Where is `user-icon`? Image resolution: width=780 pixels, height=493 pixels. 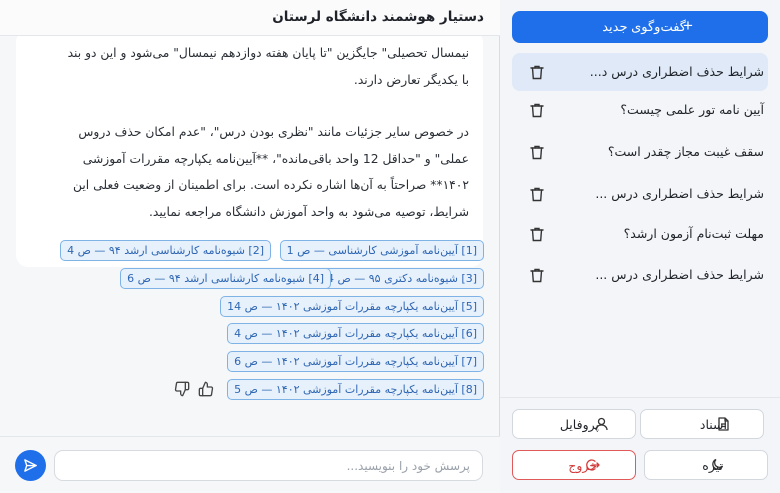 user-icon is located at coordinates (602, 424).